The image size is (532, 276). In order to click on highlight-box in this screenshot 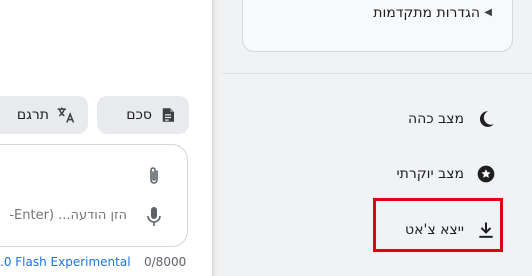, I will do `click(438, 225)`.